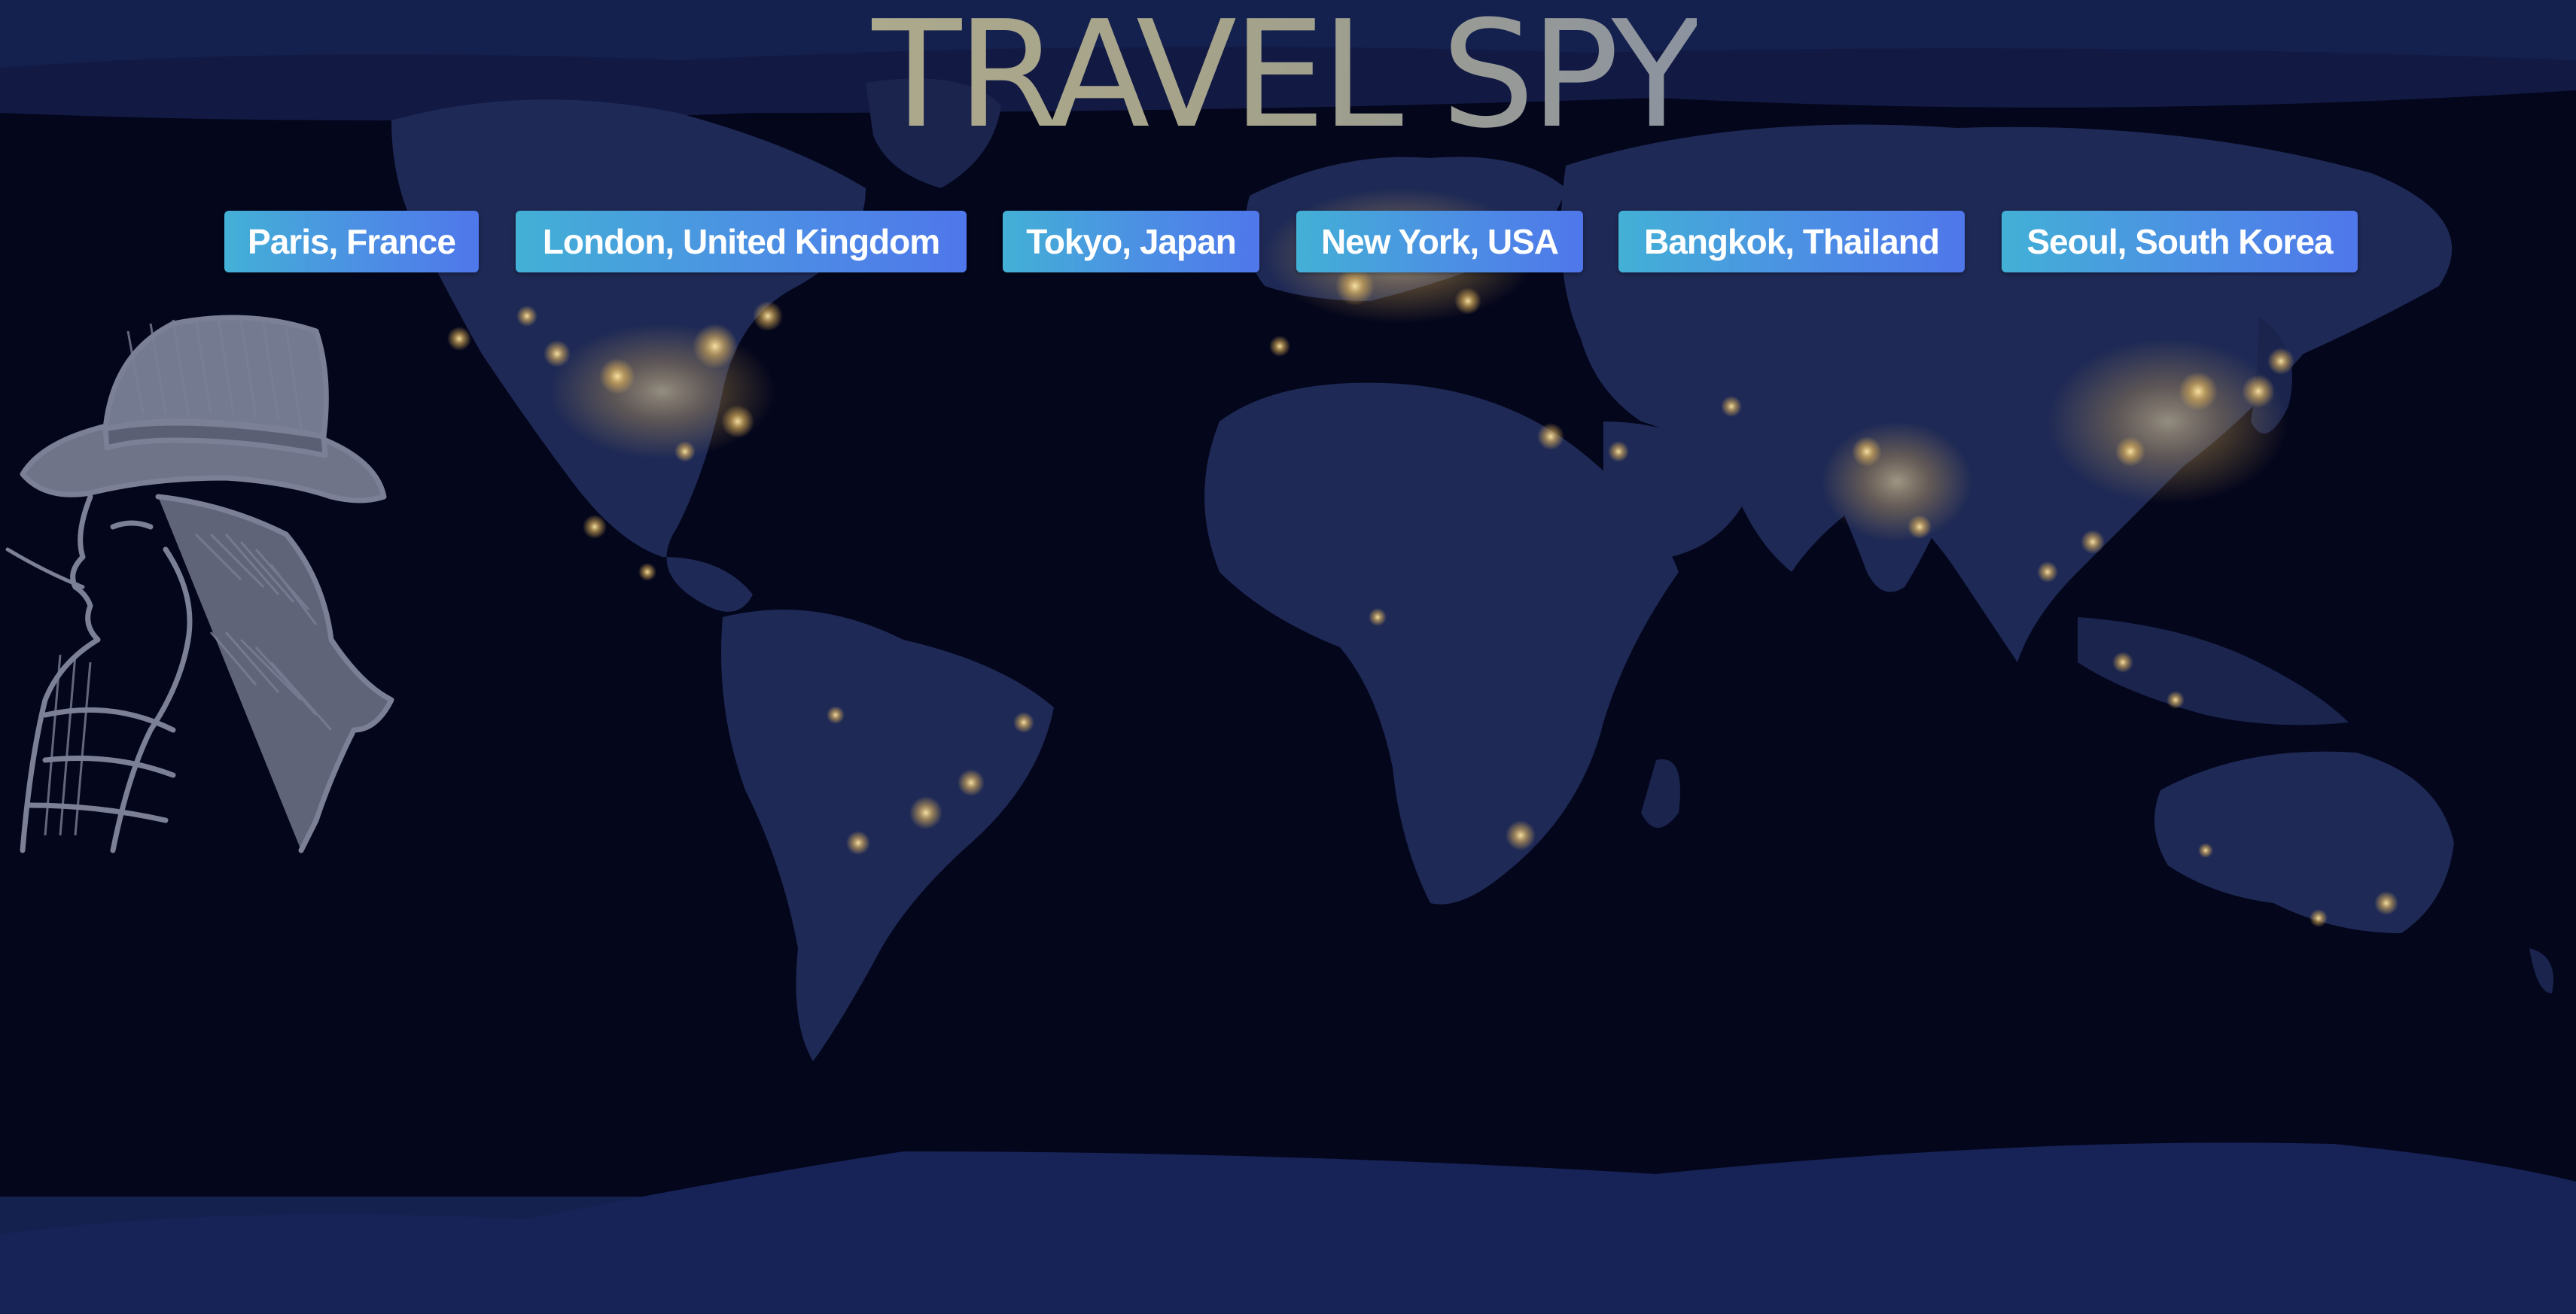  What do you see at coordinates (1131, 241) in the screenshot?
I see `destination-button-tokyo: Tokyo, Japan` at bounding box center [1131, 241].